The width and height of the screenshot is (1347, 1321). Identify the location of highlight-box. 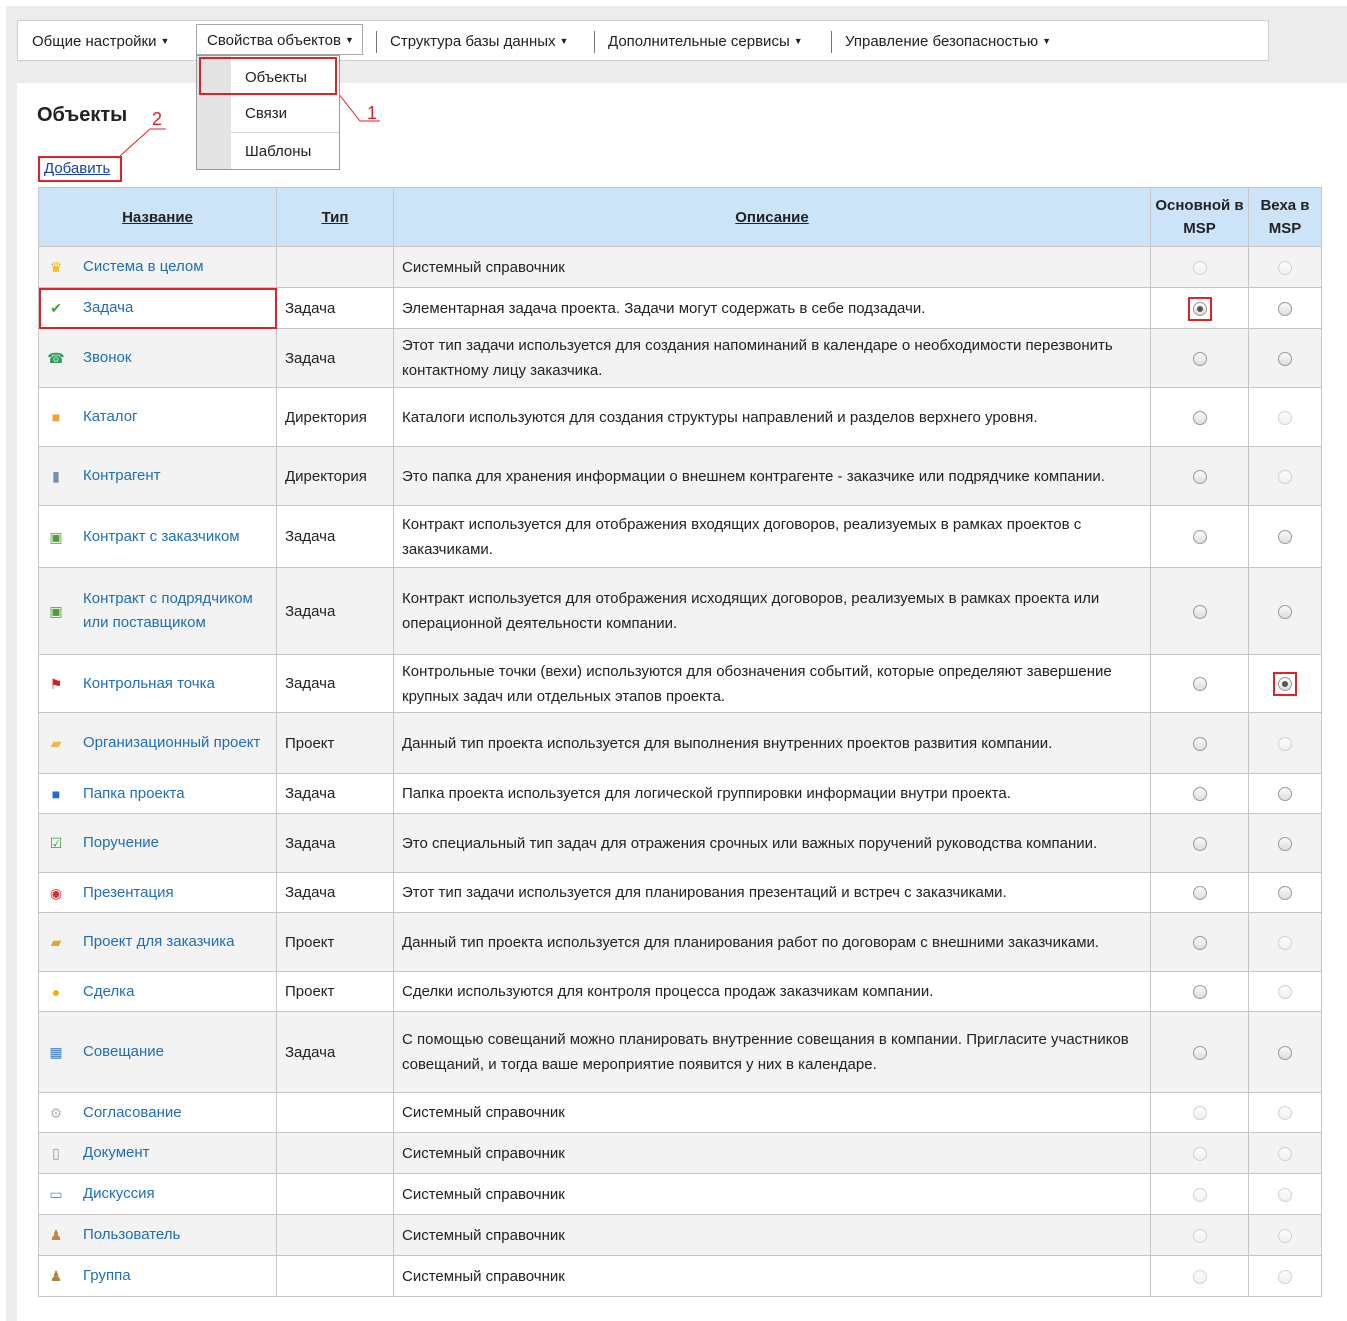
(1285, 684).